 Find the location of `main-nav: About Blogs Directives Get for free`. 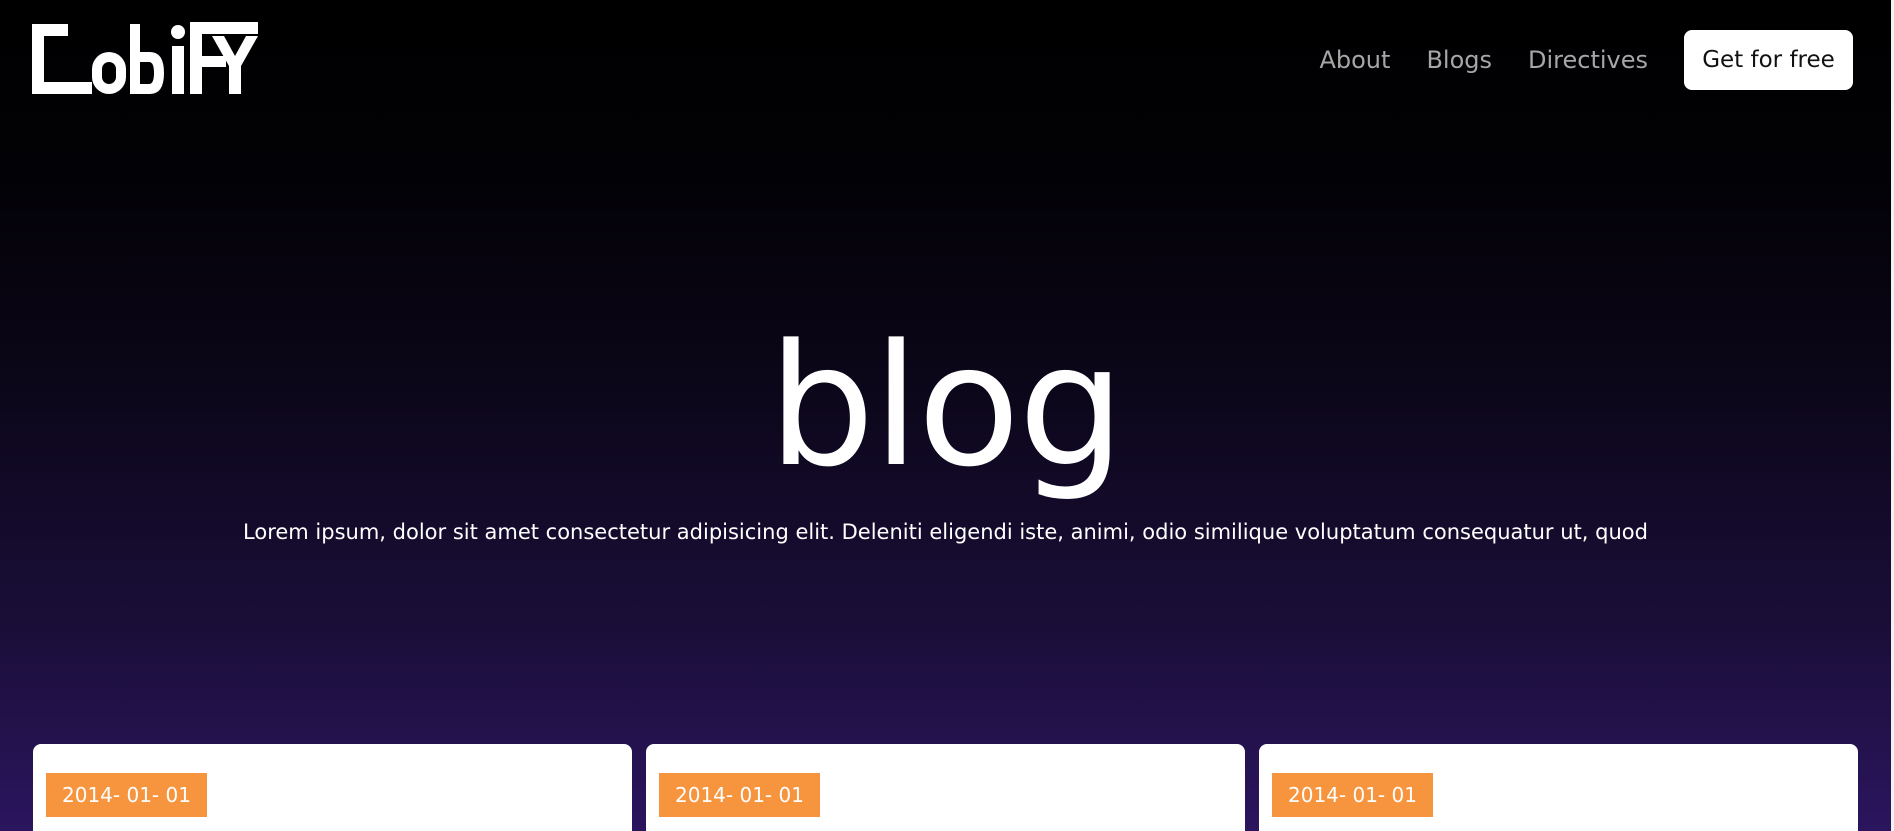

main-nav: About Blogs Directives Get for free is located at coordinates (1568, 60).